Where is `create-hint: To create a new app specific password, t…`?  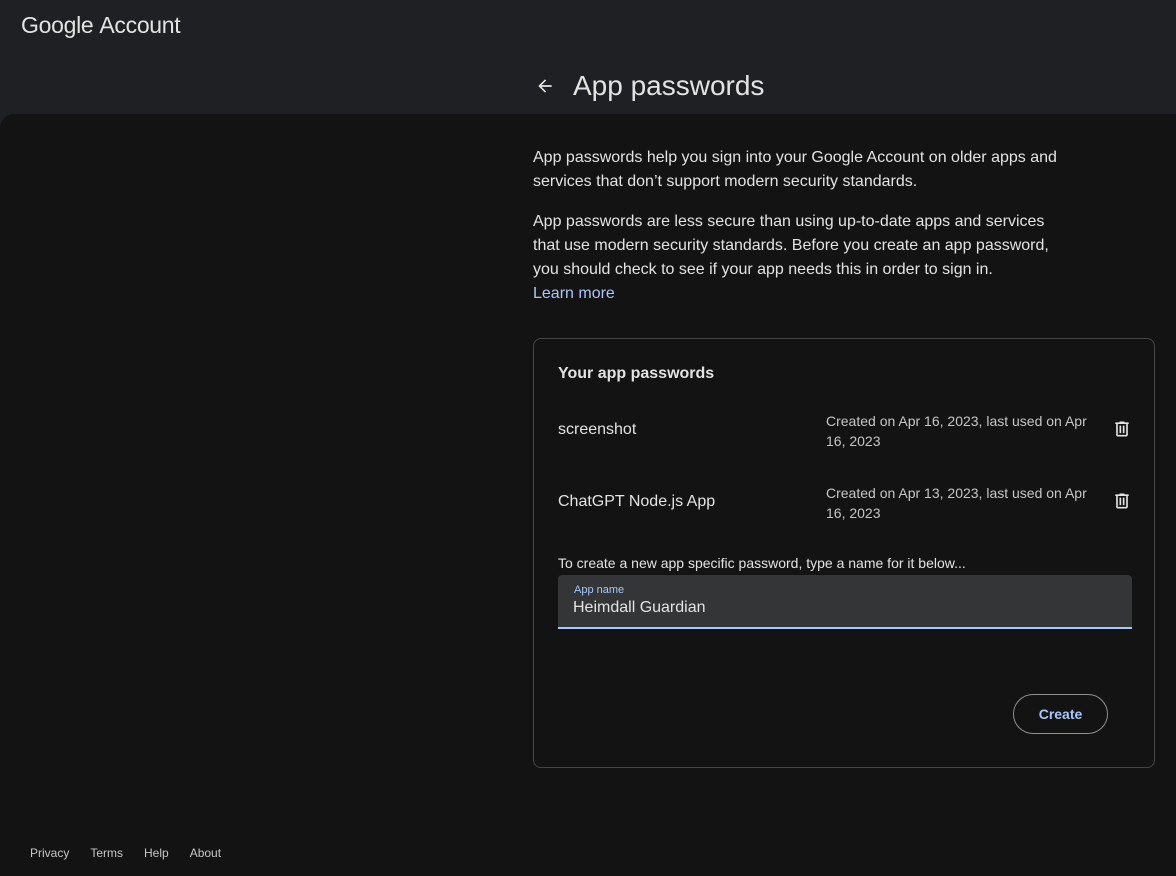 create-hint: To create a new app specific password, t… is located at coordinates (762, 563).